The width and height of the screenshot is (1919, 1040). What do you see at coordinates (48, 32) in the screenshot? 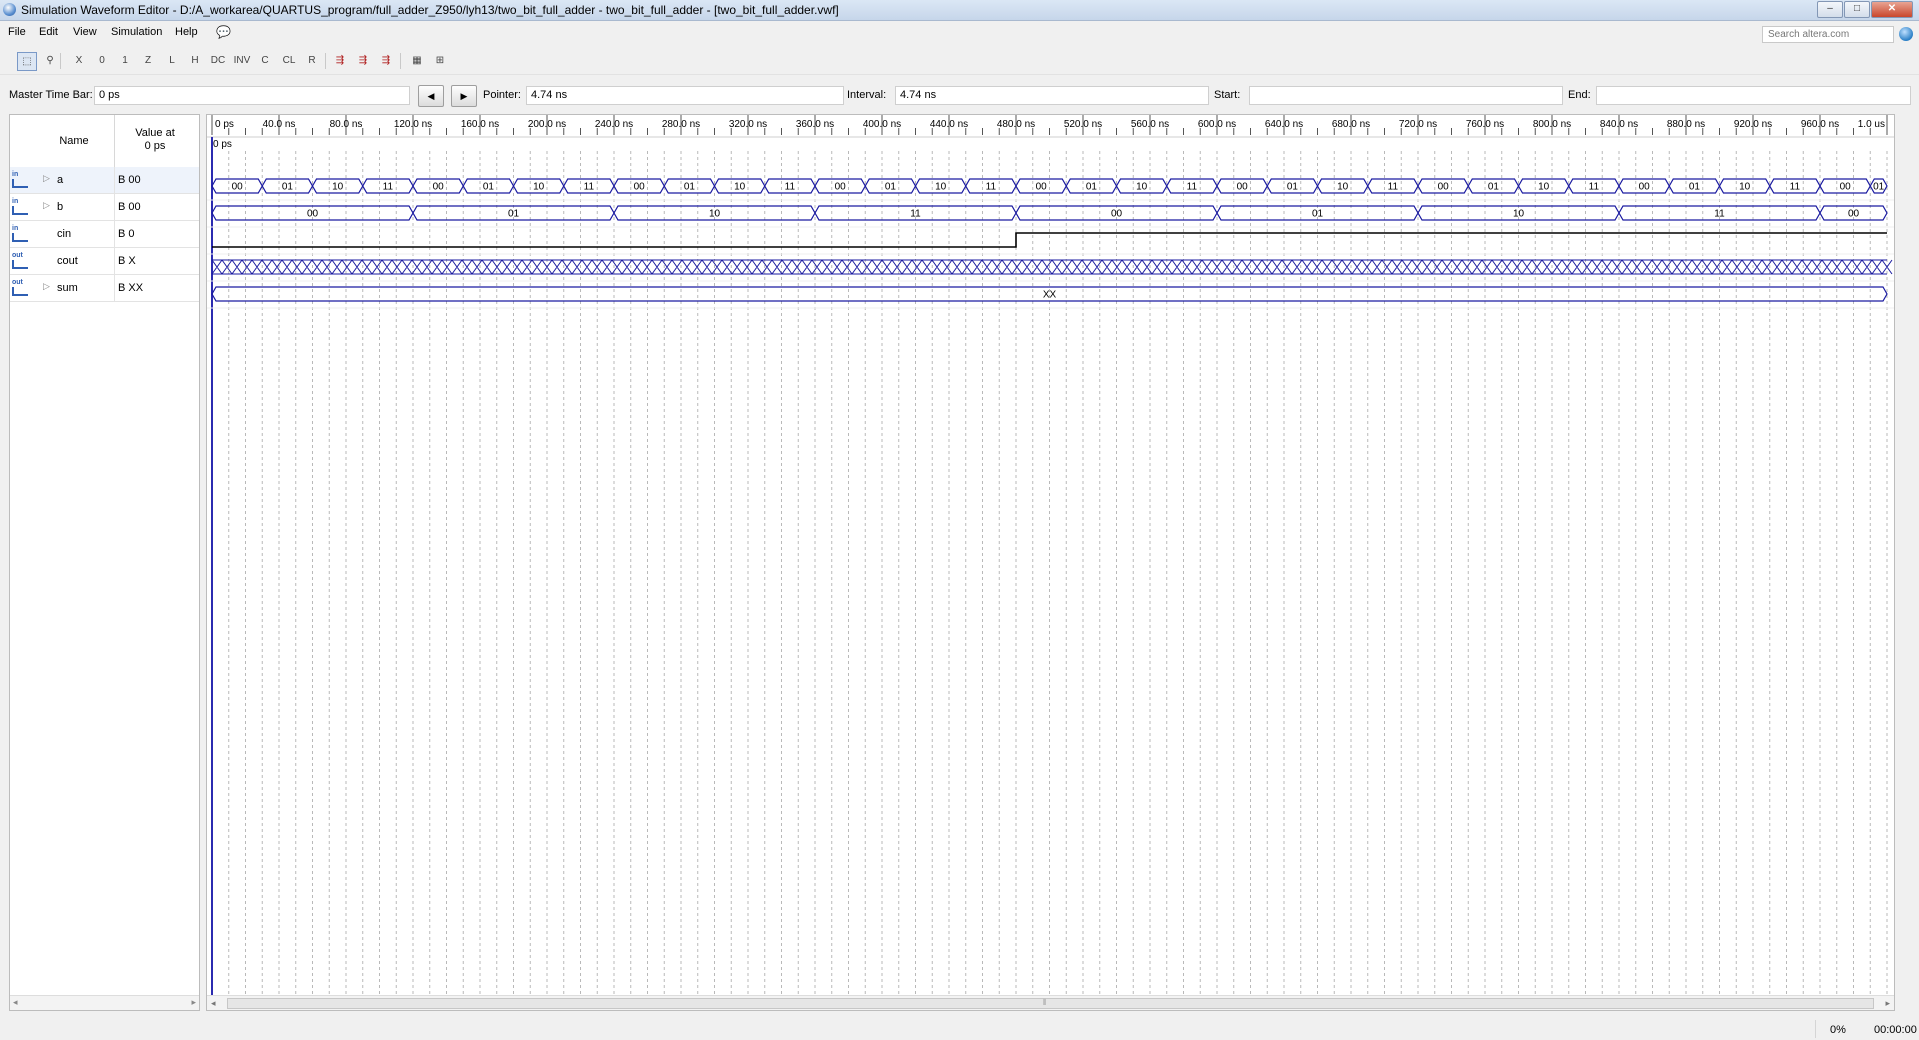
I see `menu-edit: Edit` at bounding box center [48, 32].